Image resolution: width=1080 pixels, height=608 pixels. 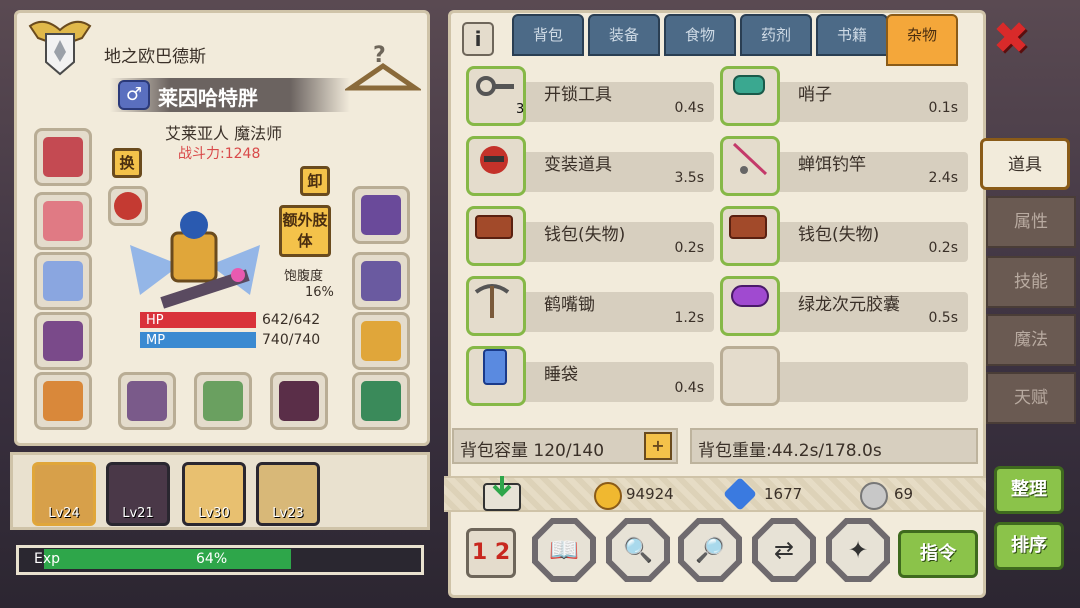 What do you see at coordinates (288, 494) in the screenshot?
I see `party-member-4: Lv23` at bounding box center [288, 494].